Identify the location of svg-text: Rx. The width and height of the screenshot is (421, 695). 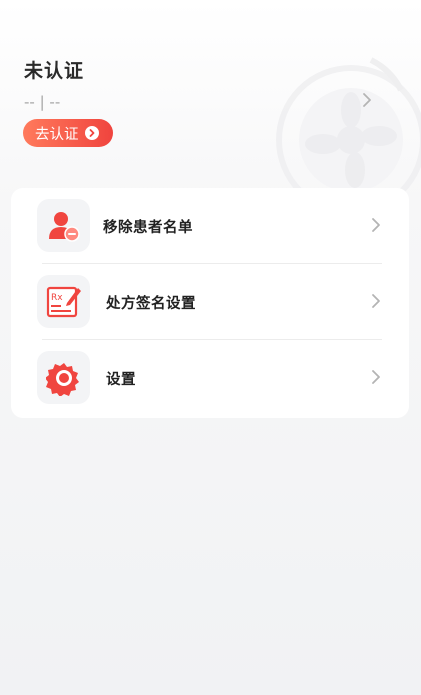
(57, 298).